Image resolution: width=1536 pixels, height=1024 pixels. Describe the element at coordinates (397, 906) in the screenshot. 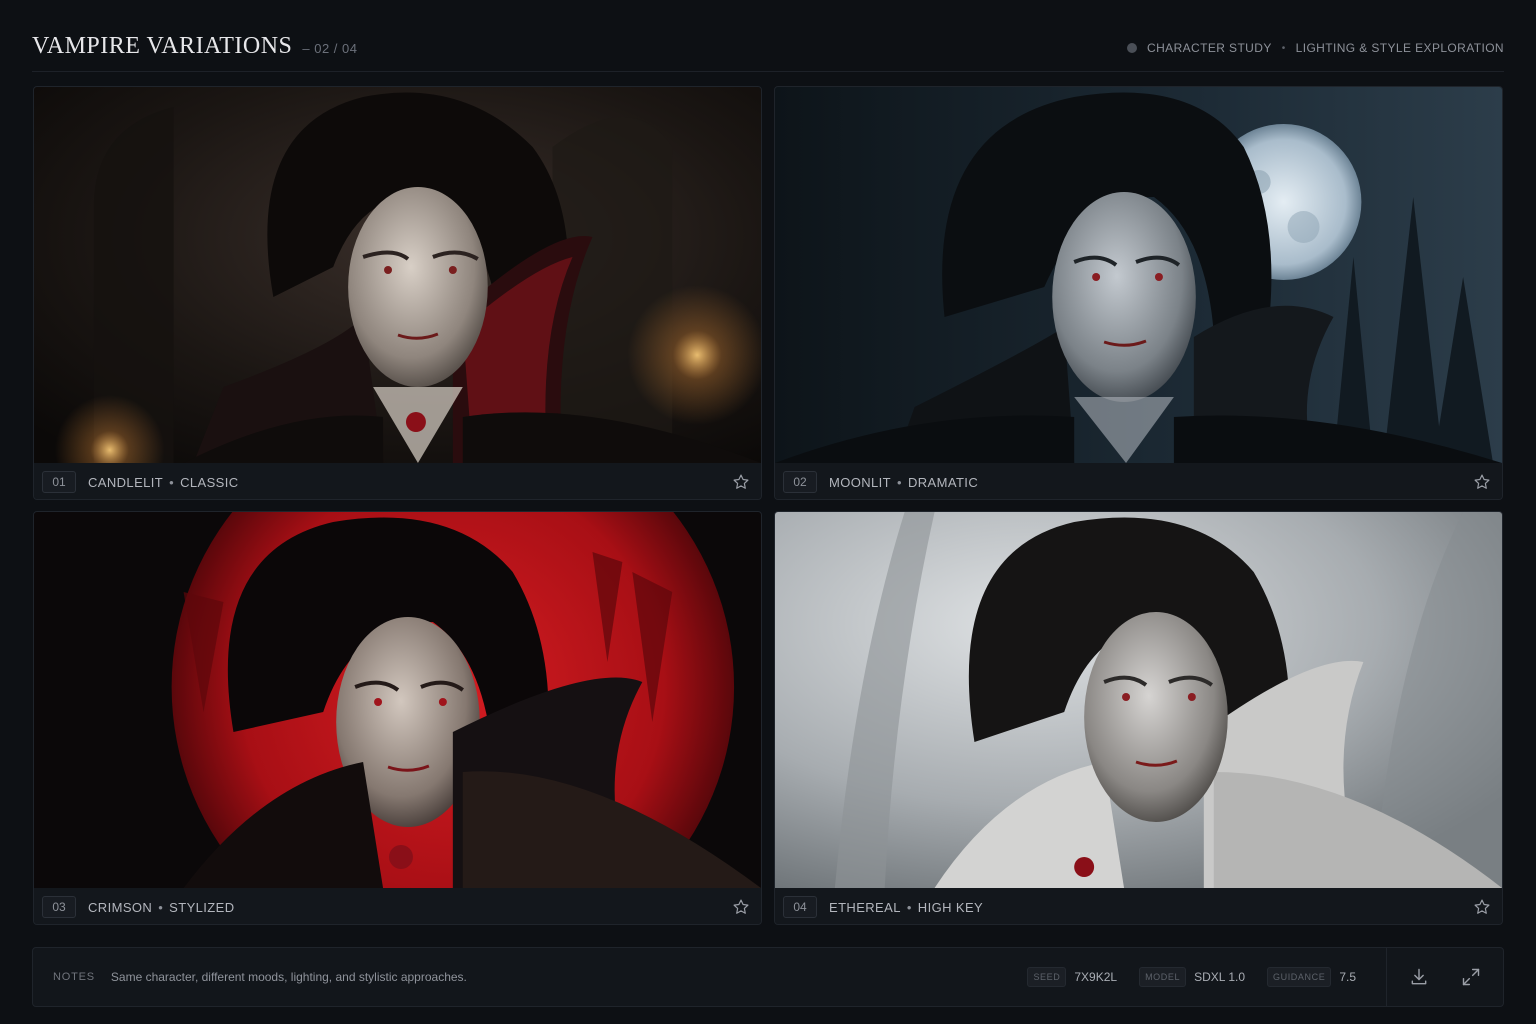

I see `card-caption: 03 CRIMSON • STYLIZED` at that location.